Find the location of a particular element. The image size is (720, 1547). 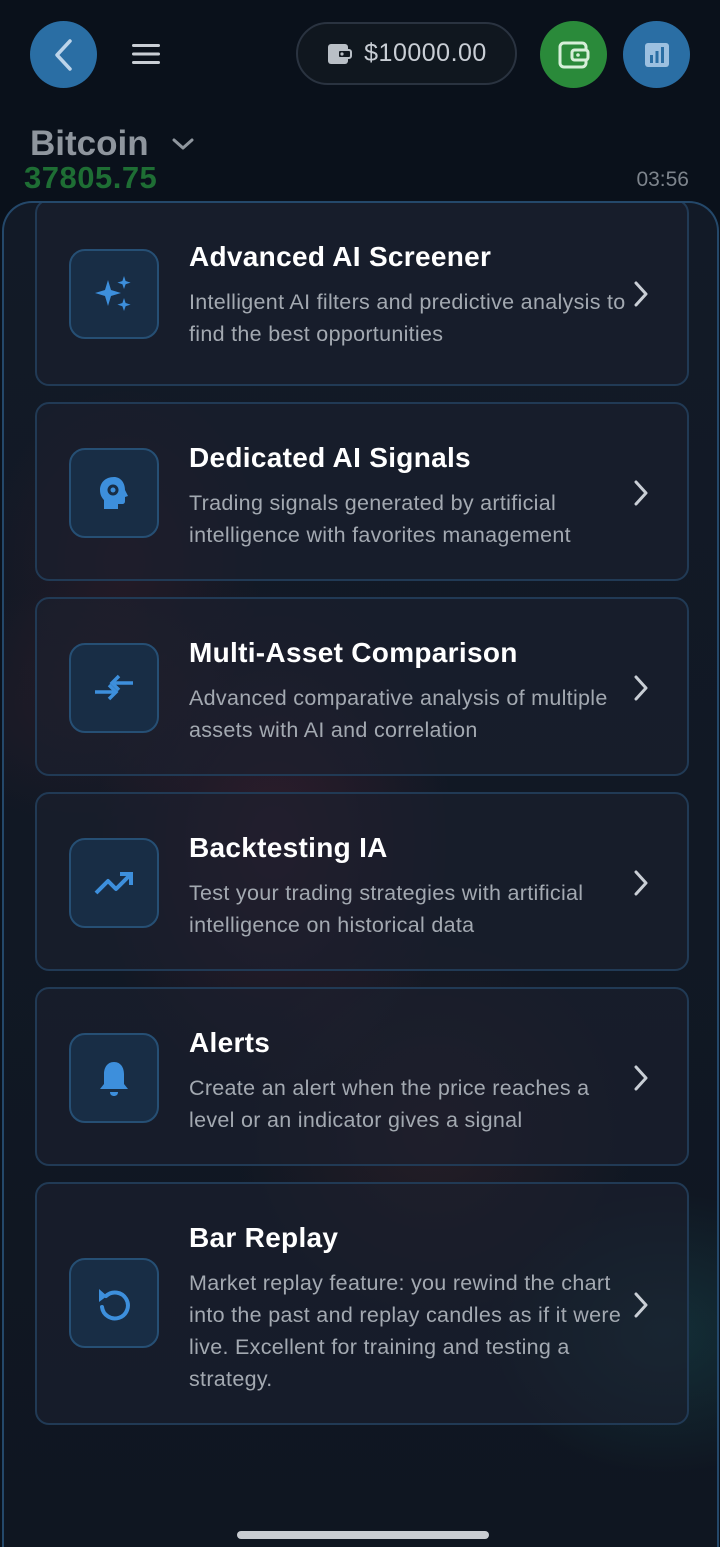

bell-icon is located at coordinates (114, 1079).